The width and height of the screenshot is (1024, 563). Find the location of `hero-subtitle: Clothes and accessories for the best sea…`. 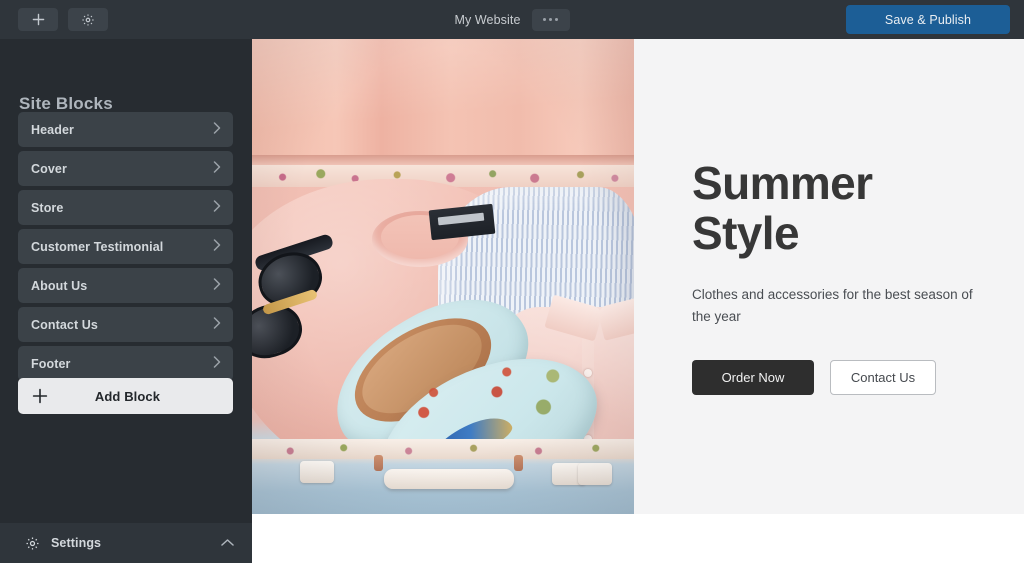

hero-subtitle: Clothes and accessories for the best sea… is located at coordinates (842, 306).